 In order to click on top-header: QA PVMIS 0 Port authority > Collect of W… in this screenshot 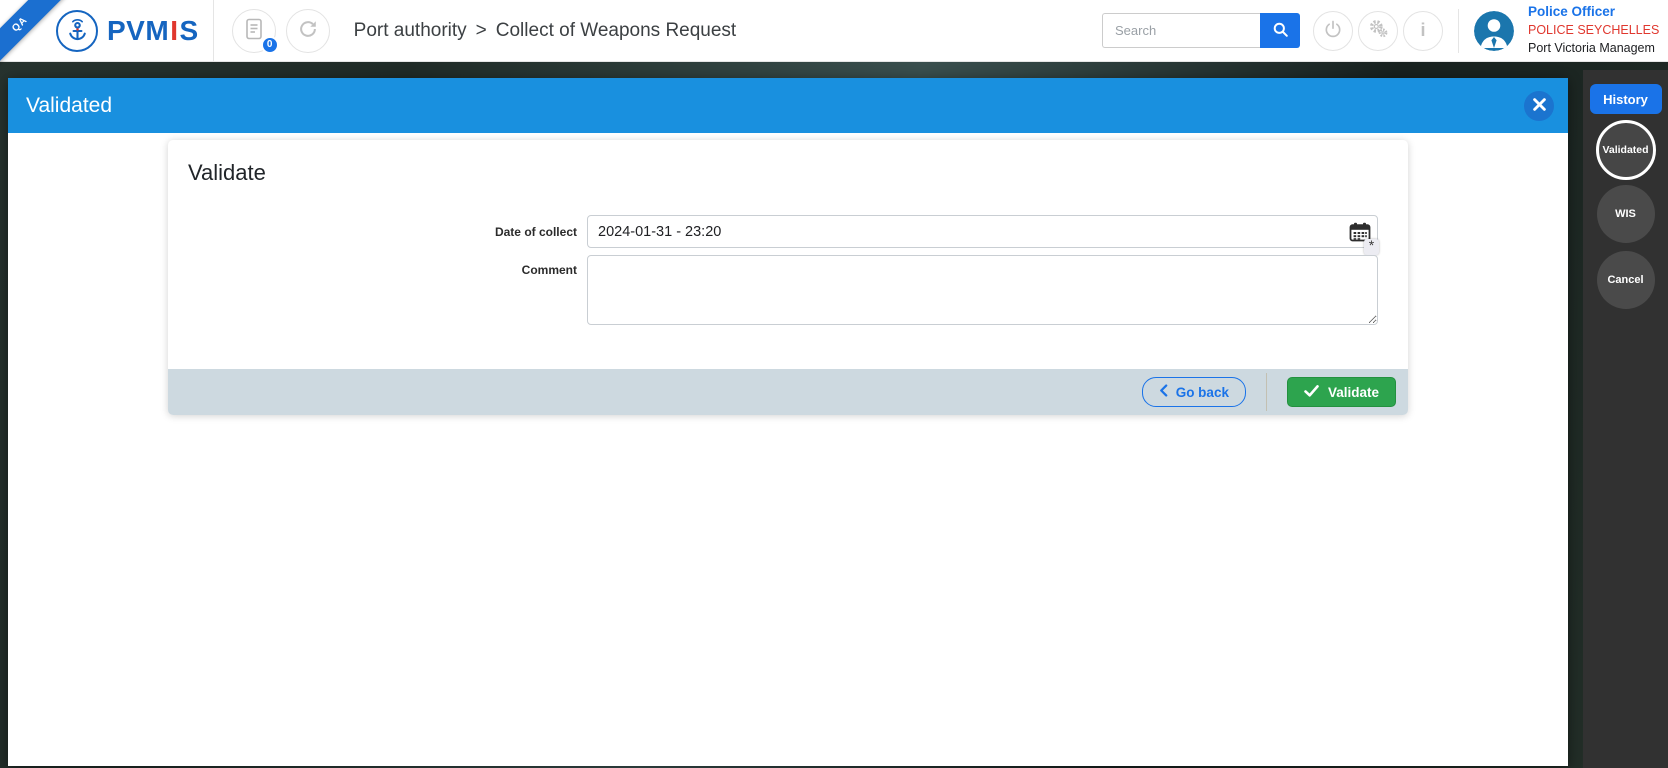, I will do `click(834, 36)`.